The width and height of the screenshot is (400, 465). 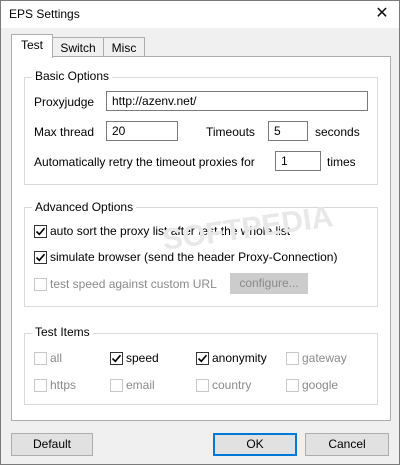 What do you see at coordinates (78, 47) in the screenshot?
I see `tab-switch: Switch` at bounding box center [78, 47].